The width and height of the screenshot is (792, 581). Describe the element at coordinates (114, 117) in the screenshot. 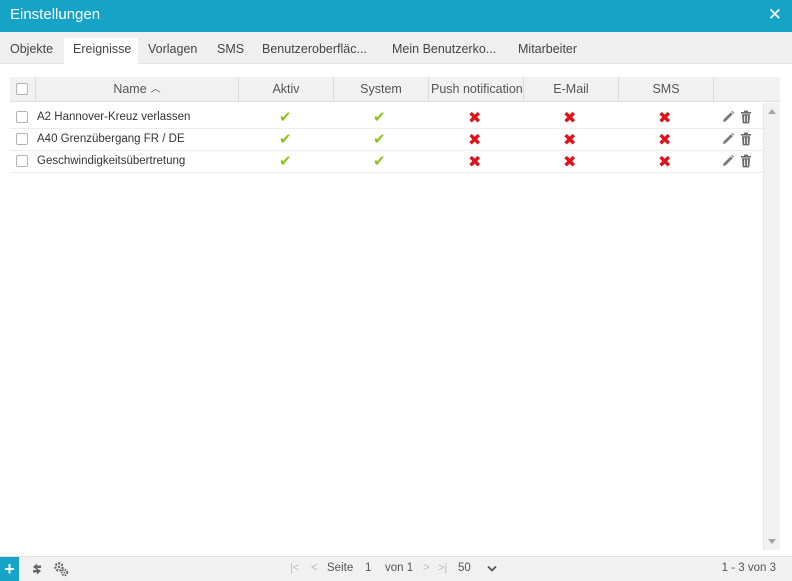

I see `event-name: A2 Hannover-Kreuz verlassen` at that location.